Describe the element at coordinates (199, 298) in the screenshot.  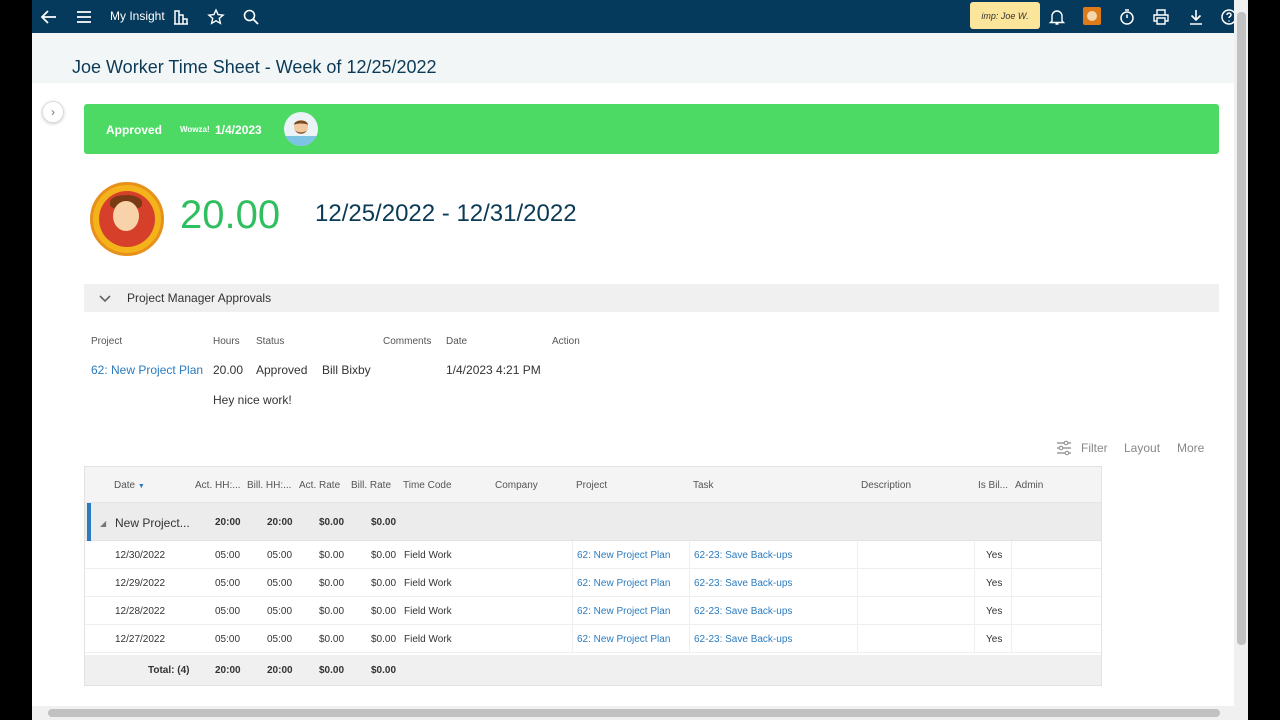
I see `pm-approvals-title: Project Manager Approvals` at that location.